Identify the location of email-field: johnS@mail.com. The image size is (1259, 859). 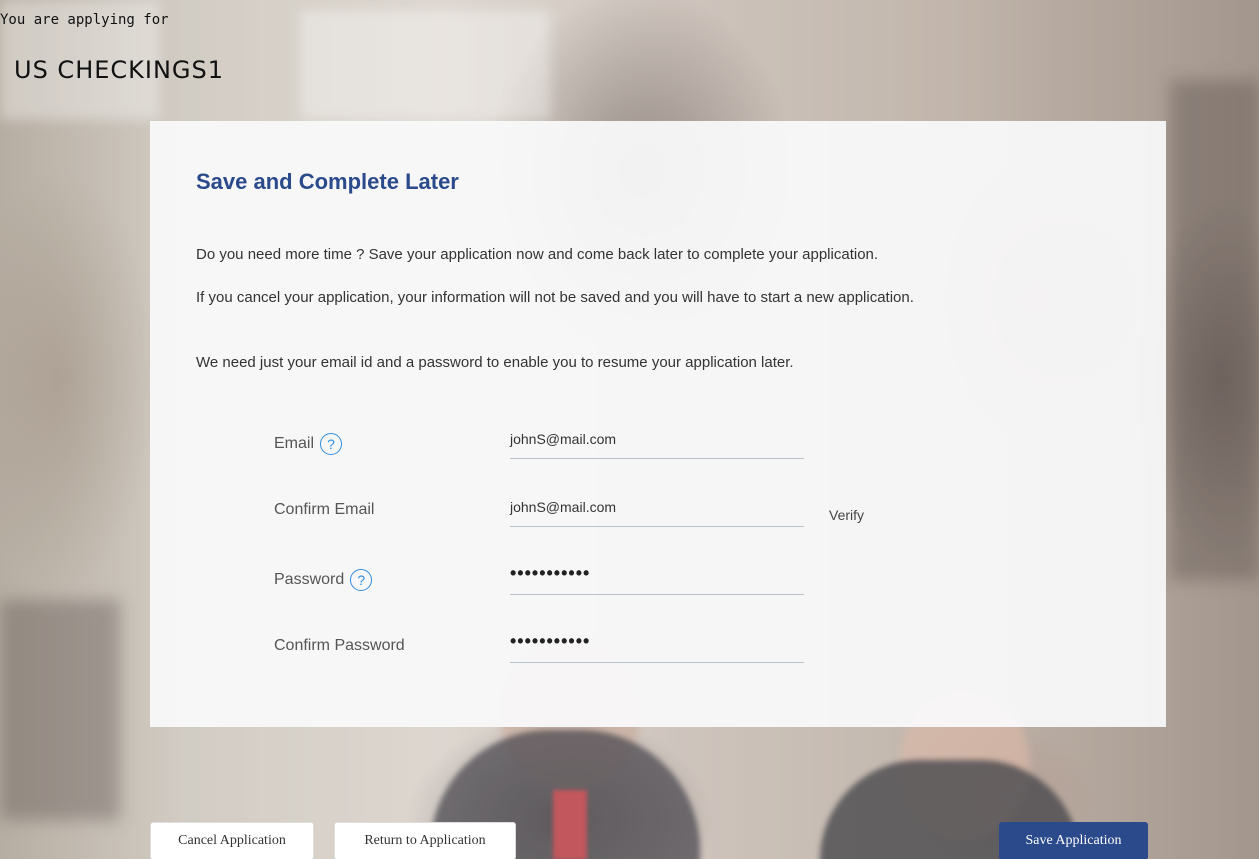
(657, 442).